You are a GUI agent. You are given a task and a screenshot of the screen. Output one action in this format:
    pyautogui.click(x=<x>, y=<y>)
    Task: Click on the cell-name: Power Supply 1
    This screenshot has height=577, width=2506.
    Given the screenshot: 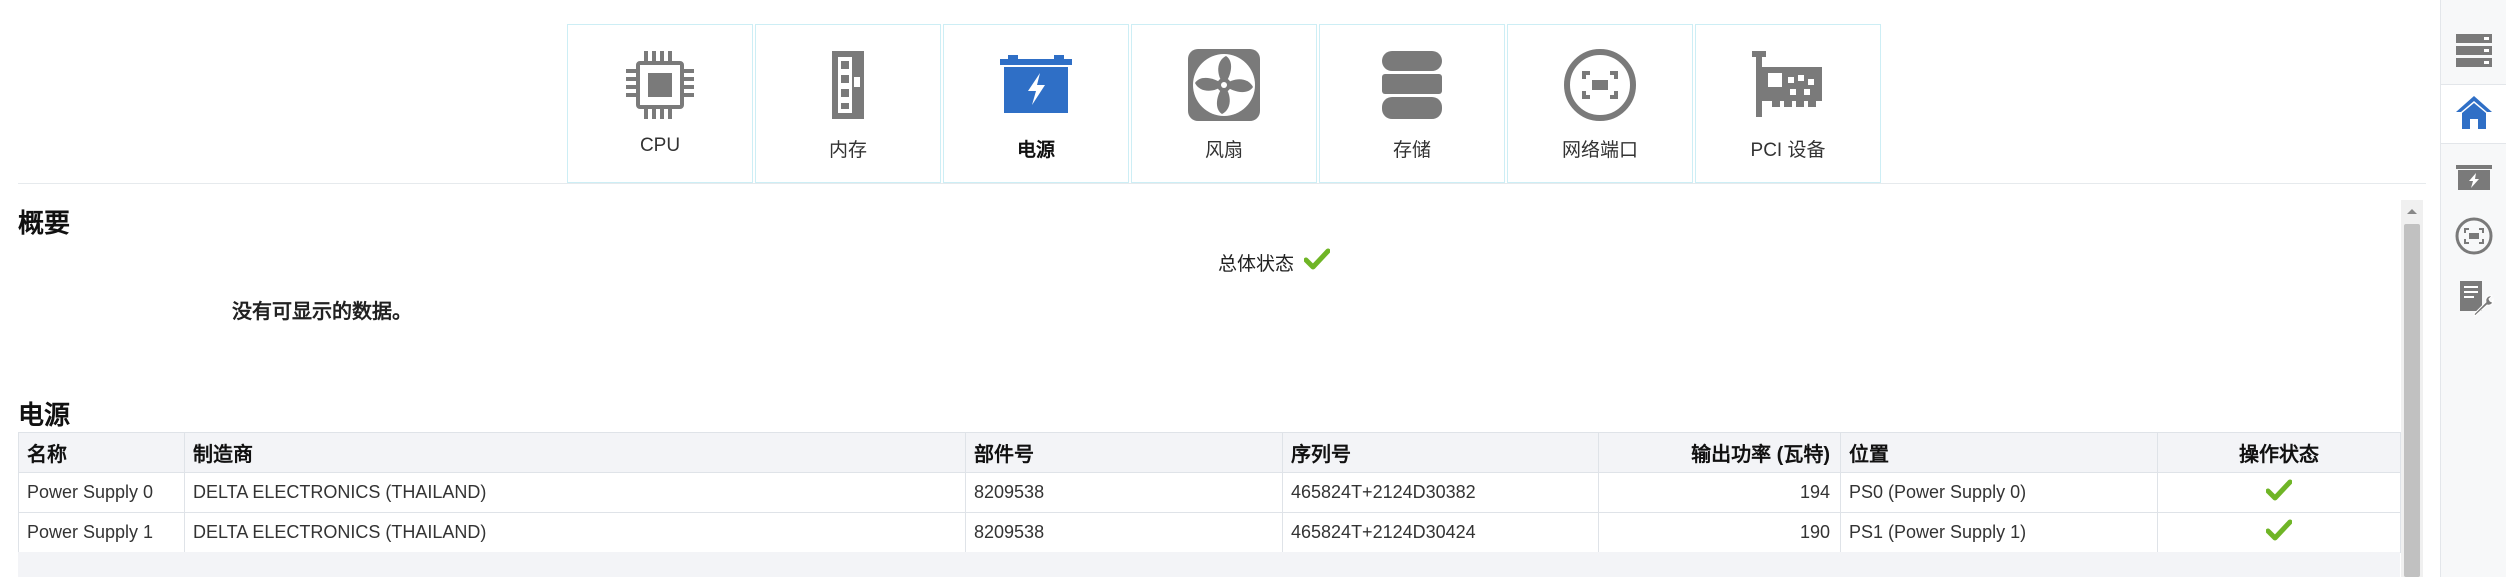 What is the action you would take?
    pyautogui.click(x=101, y=532)
    